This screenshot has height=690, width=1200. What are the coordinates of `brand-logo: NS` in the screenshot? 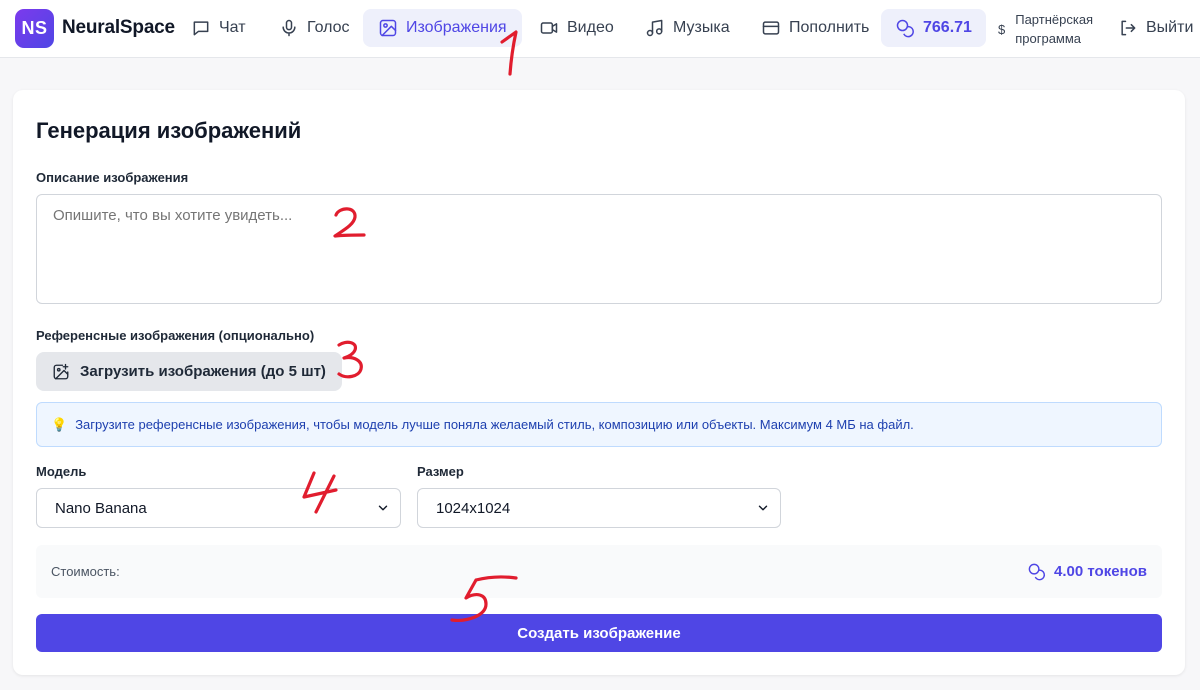 It's located at (34, 28).